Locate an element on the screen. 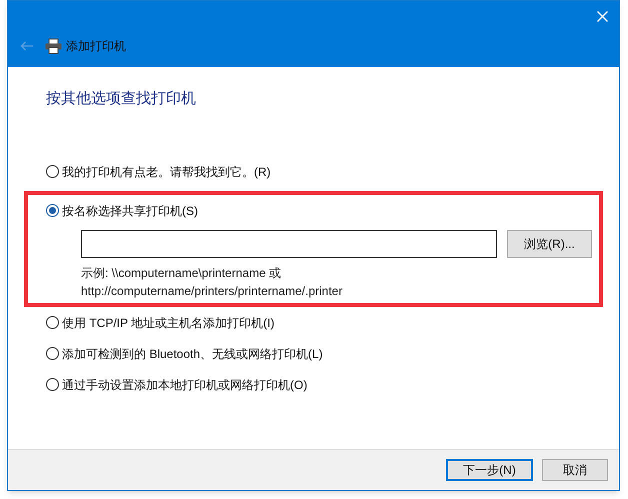 The height and width of the screenshot is (499, 628). radio-option: 按名称选择共享打印机(S) is located at coordinates (319, 210).